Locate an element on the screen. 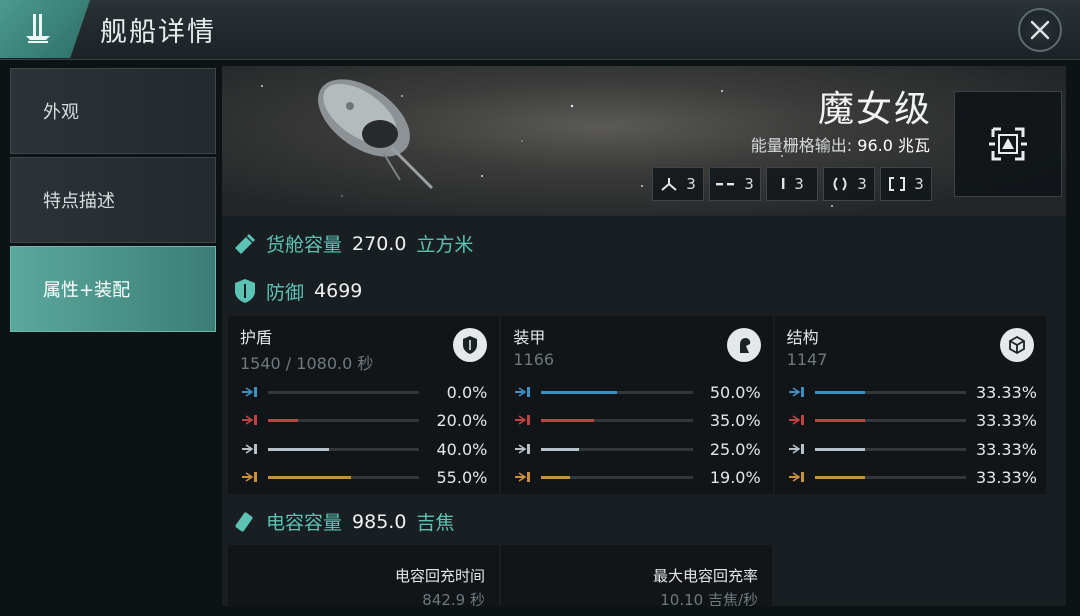 This screenshot has height=616, width=1080. armor-icon is located at coordinates (744, 345).